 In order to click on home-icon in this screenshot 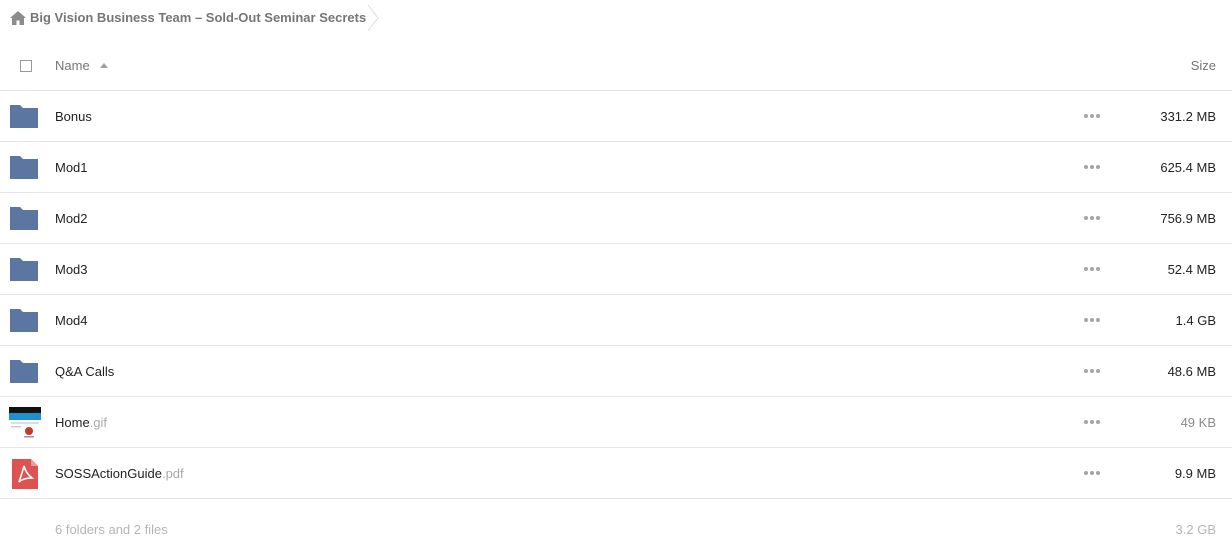, I will do `click(18, 18)`.